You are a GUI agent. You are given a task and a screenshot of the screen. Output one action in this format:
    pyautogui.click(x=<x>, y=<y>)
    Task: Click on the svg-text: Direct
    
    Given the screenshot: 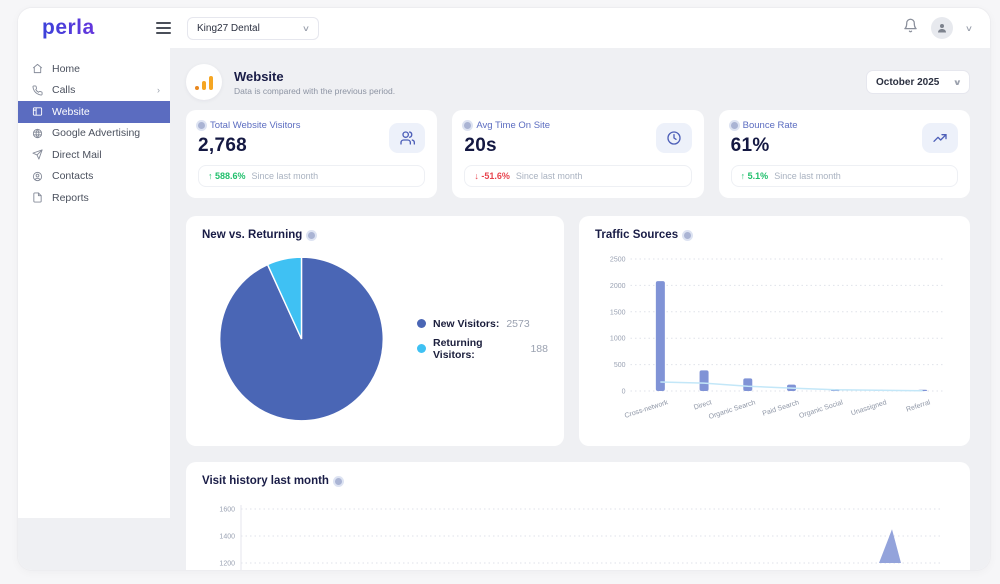 What is the action you would take?
    pyautogui.click(x=703, y=405)
    